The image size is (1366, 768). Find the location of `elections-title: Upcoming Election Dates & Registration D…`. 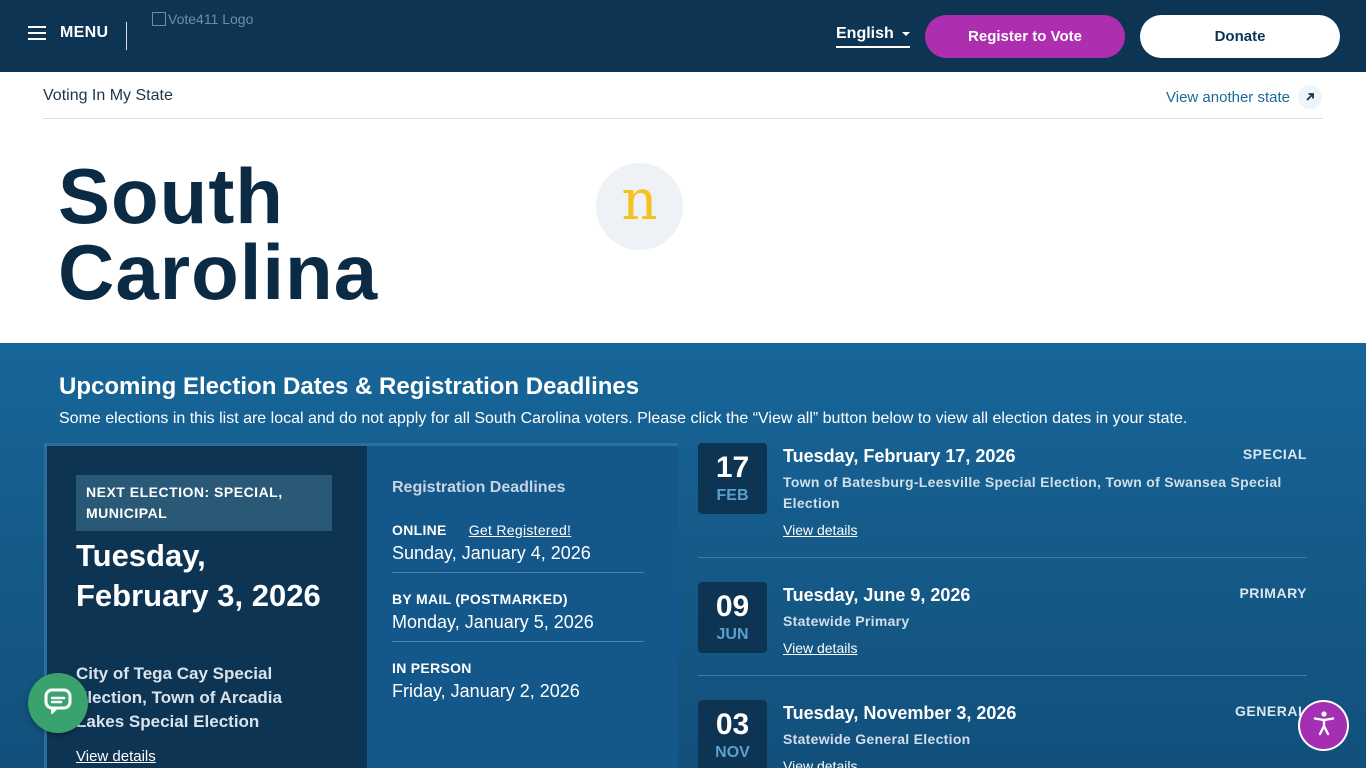

elections-title: Upcoming Election Dates & Registration D… is located at coordinates (349, 386).